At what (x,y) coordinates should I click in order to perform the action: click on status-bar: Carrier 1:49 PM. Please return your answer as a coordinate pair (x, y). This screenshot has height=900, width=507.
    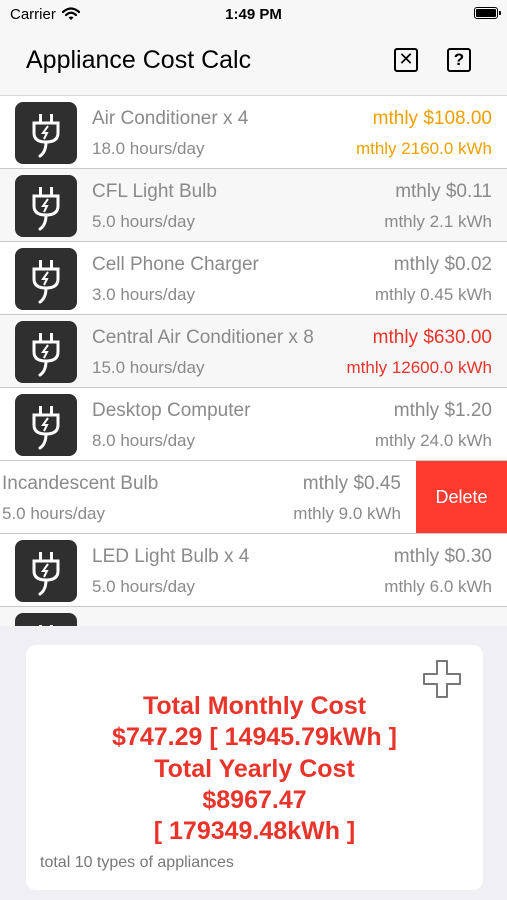
    Looking at the image, I should click on (253, 15).